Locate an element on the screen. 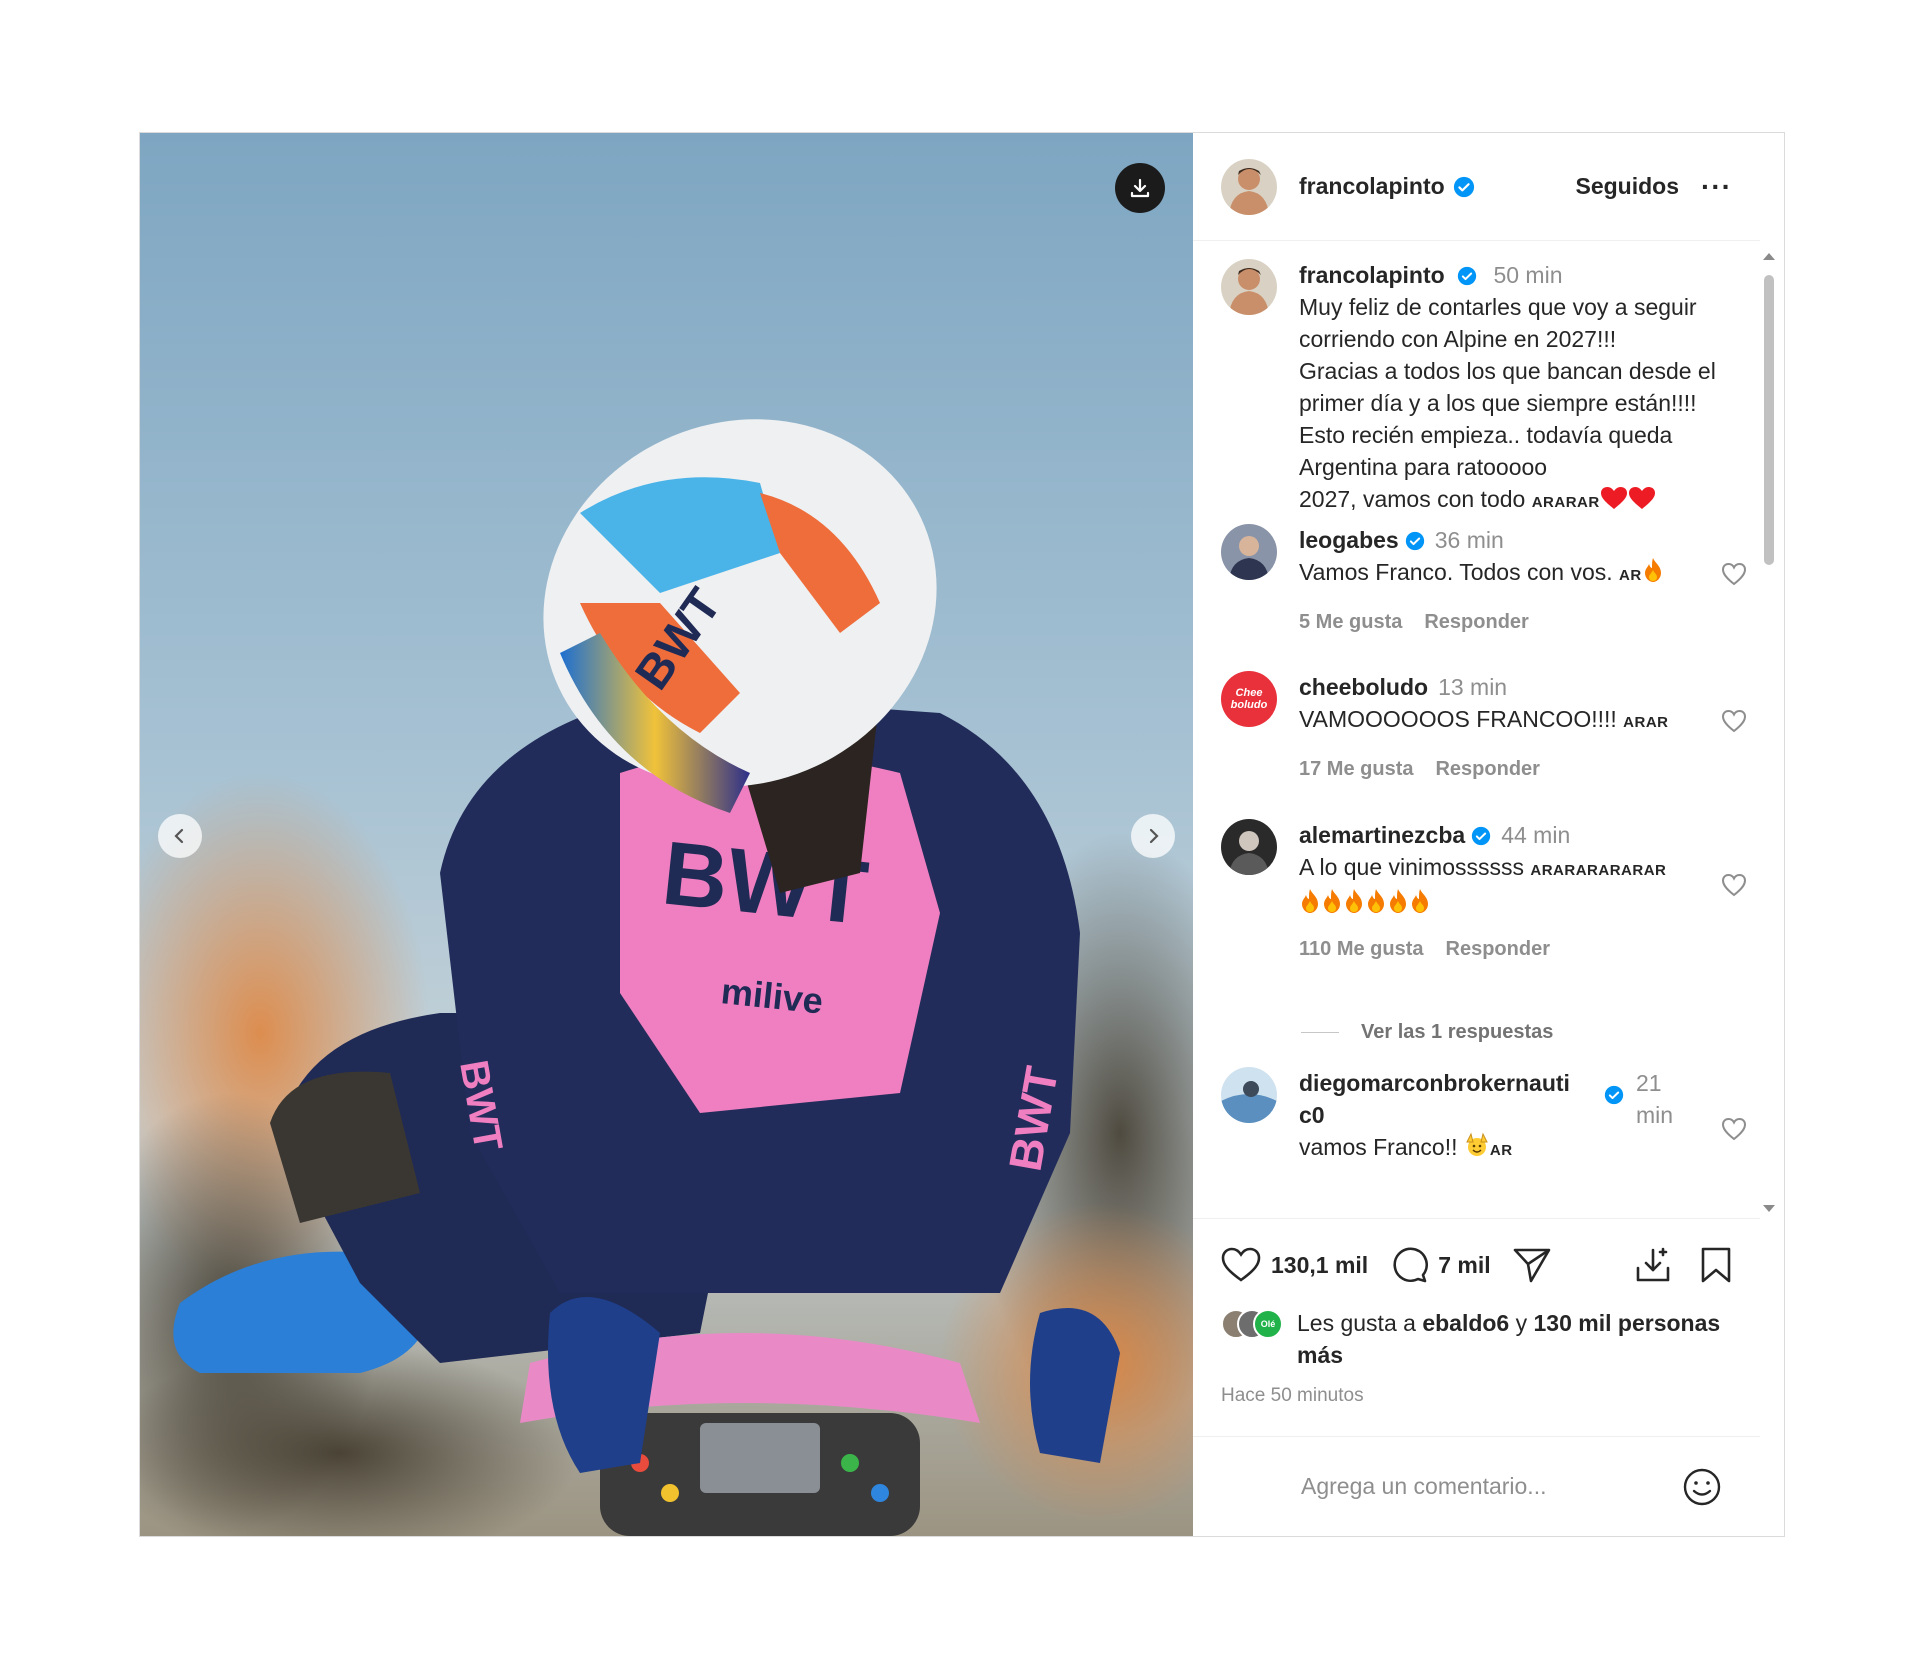 The width and height of the screenshot is (1920, 1660). comment-text: Vamos Franco. Todos con vos. is located at coordinates (1456, 572).